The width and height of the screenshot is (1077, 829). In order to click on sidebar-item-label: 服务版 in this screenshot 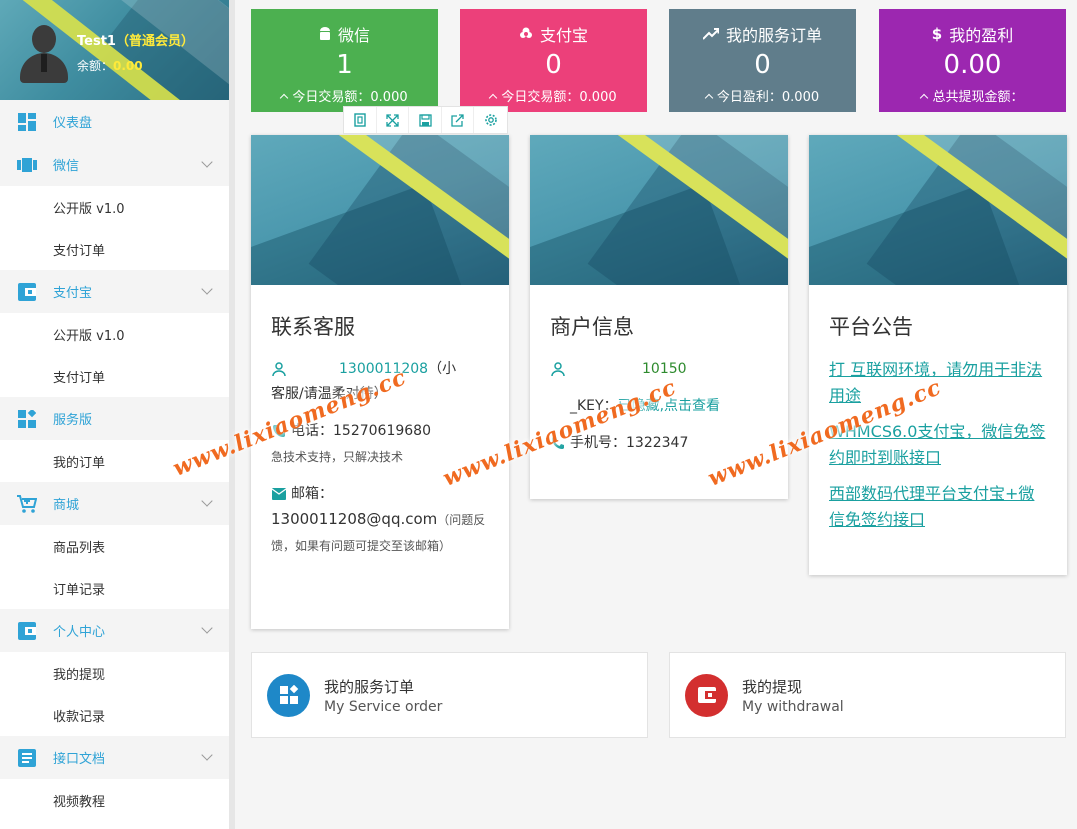, I will do `click(73, 420)`.